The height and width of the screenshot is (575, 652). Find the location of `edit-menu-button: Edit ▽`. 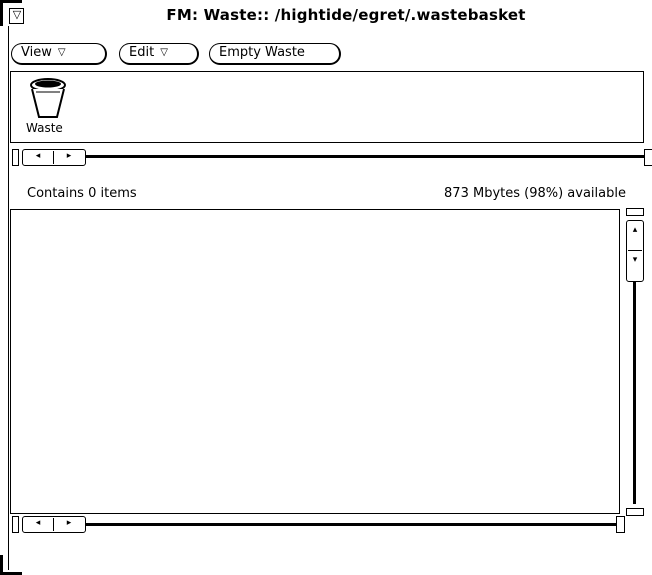

edit-menu-button: Edit ▽ is located at coordinates (159, 54).